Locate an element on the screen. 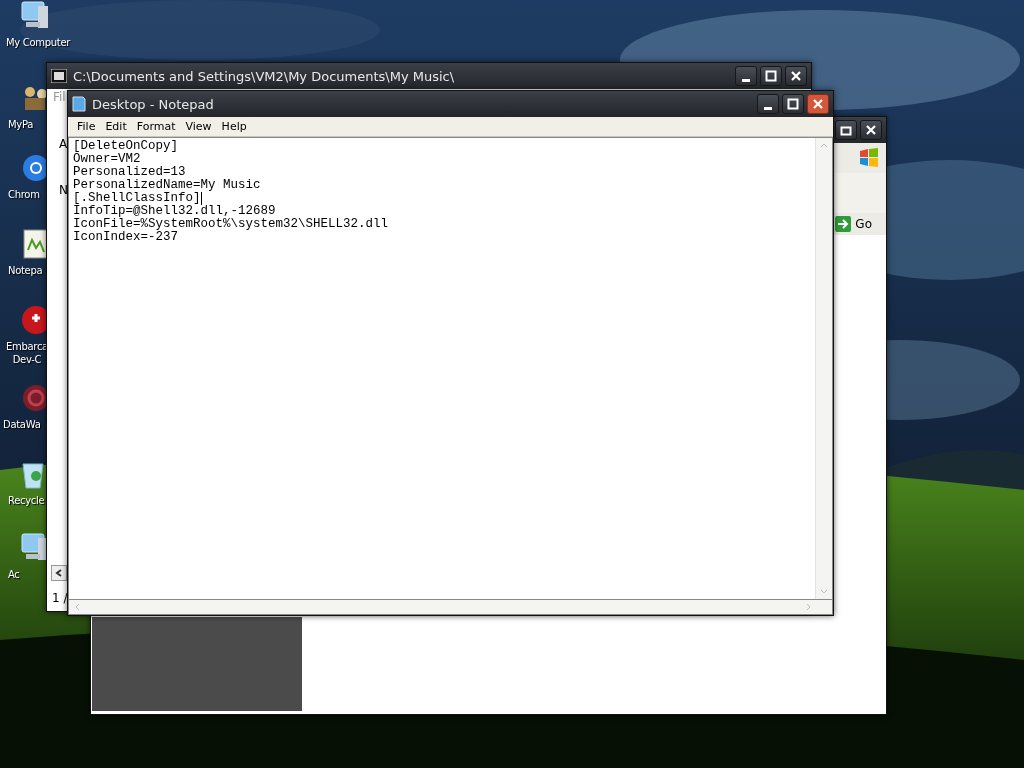 This screenshot has width=1024, height=768. chevron-down-icon is located at coordinates (823, 592).